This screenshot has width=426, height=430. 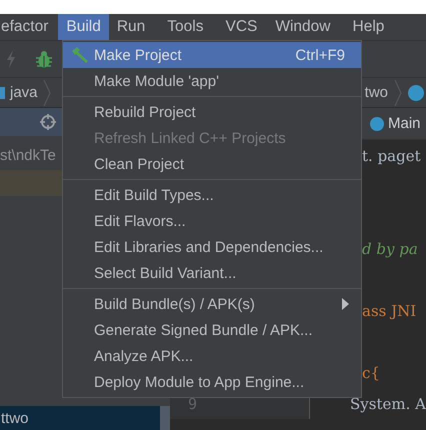 I want to click on menu-bar-item: VCS, so click(x=241, y=27).